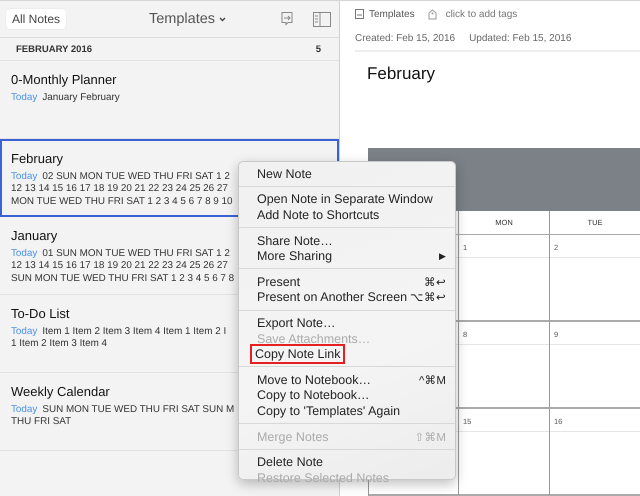  I want to click on note-snippet: MON TUE WED THU FRI SAT 1 2 3 4 5 6 7 8 9 10, so click(122, 202).